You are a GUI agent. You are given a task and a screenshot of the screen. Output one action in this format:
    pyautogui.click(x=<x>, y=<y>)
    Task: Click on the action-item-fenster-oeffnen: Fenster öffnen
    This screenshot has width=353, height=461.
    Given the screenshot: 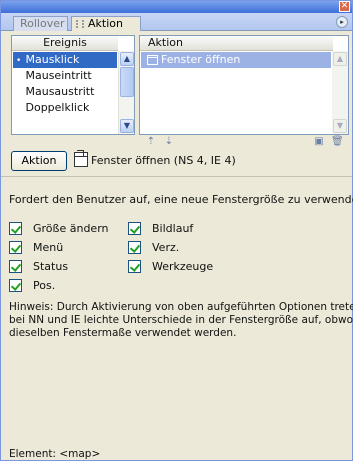 What is the action you would take?
    pyautogui.click(x=236, y=60)
    